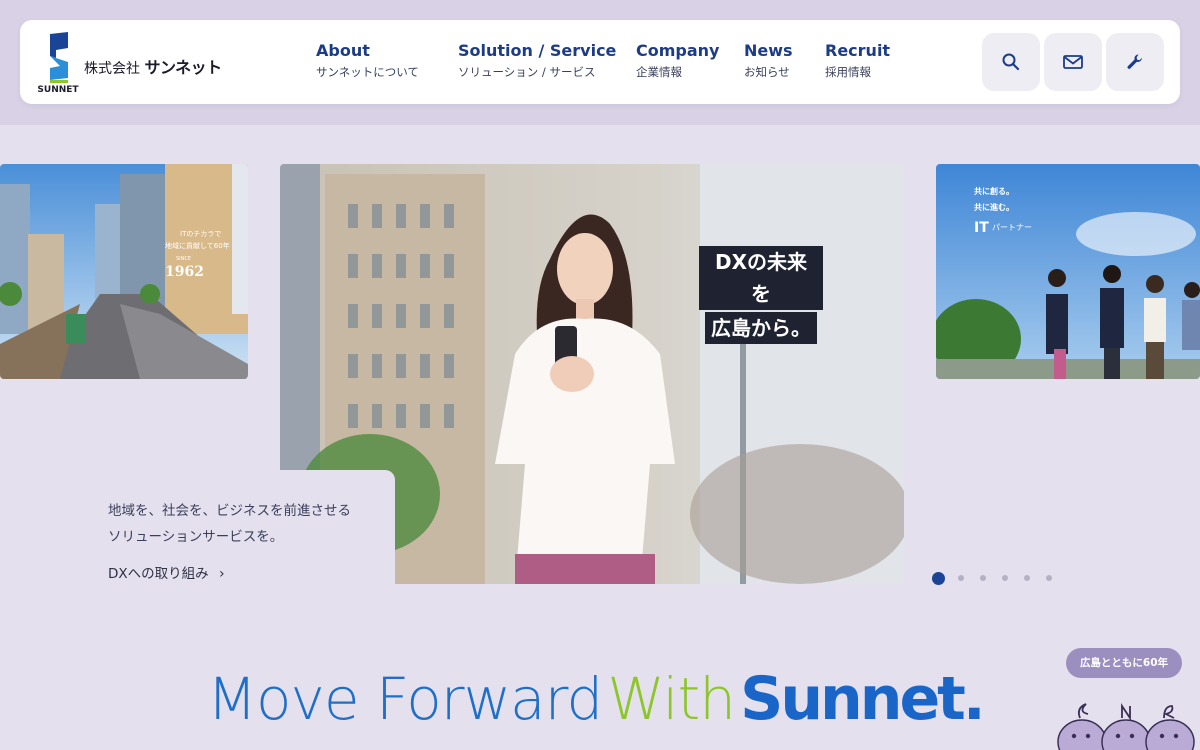 The image size is (1200, 750). What do you see at coordinates (58, 63) in the screenshot?
I see `sunnet-logo-mark: SUNNET` at bounding box center [58, 63].